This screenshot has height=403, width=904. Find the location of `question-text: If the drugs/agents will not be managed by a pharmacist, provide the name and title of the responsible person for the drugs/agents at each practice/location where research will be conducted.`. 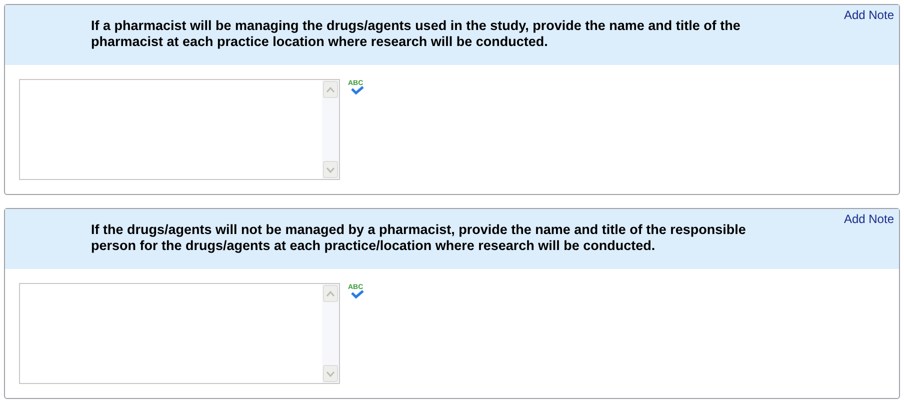

question-text: If the drugs/agents will not be managed by a pharmacist, provide the name and title of the responsible person for the drugs/agents at each practice/location where research will be conducted. is located at coordinates (419, 238).